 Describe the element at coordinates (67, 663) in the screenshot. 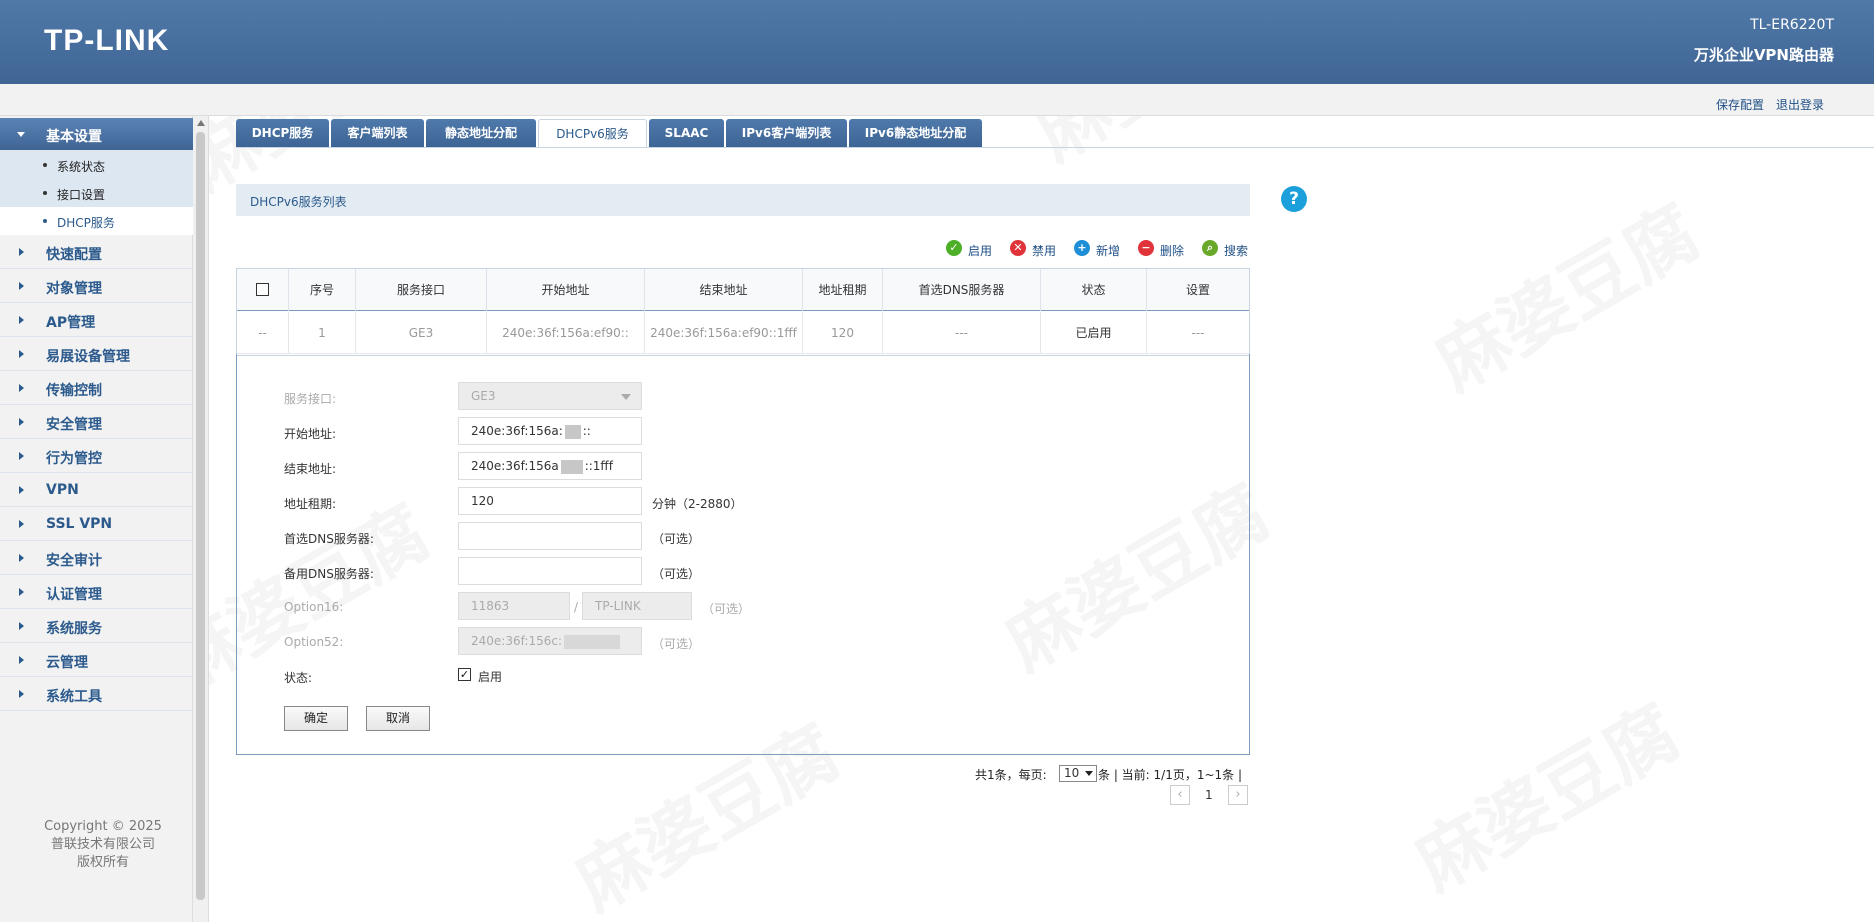

I see `sidebar-group-label: 云管理` at that location.